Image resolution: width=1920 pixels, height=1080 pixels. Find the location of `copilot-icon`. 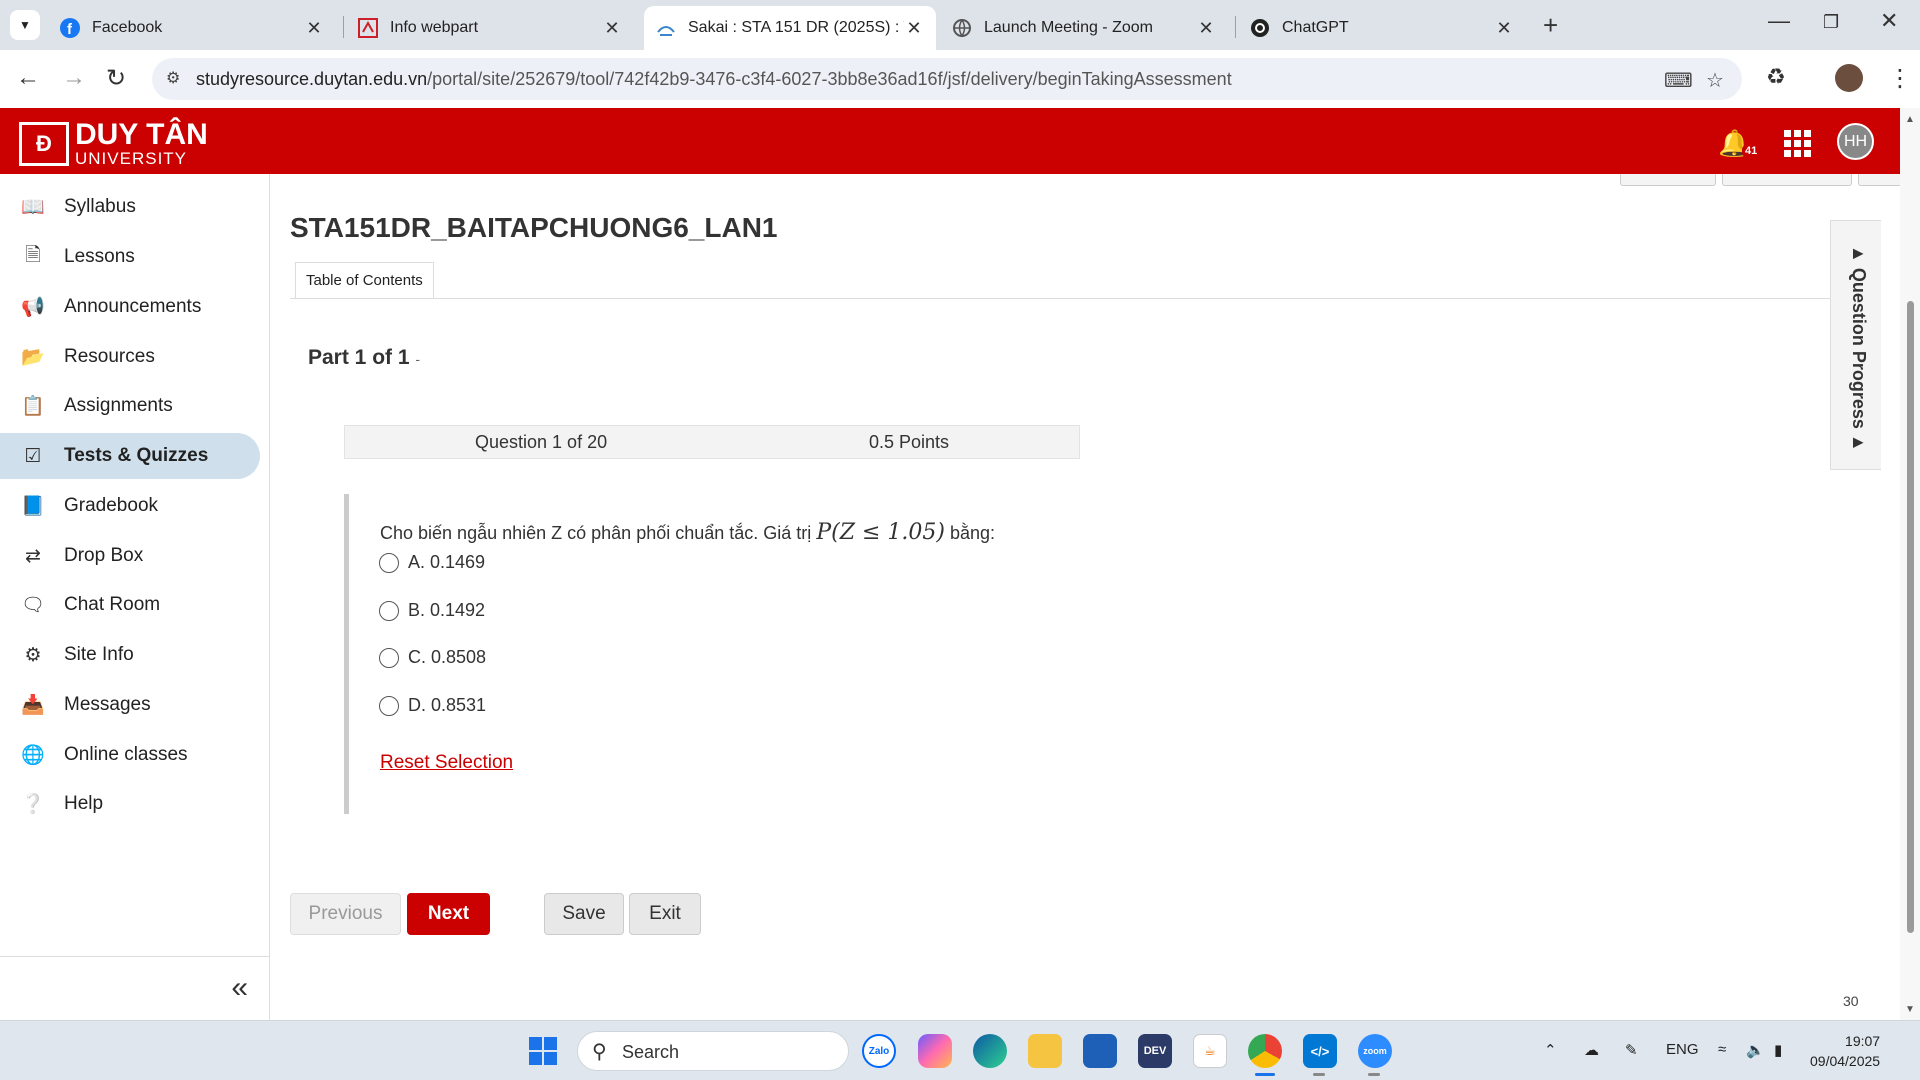

copilot-icon is located at coordinates (935, 1051).